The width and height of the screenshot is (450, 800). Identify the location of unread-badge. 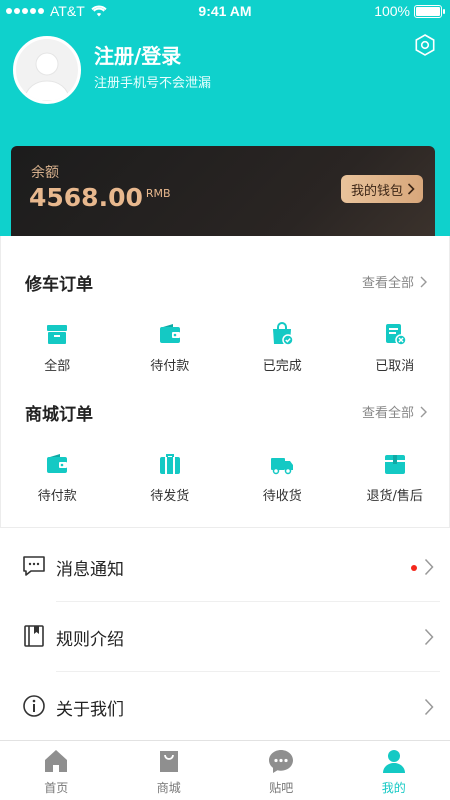
(414, 568).